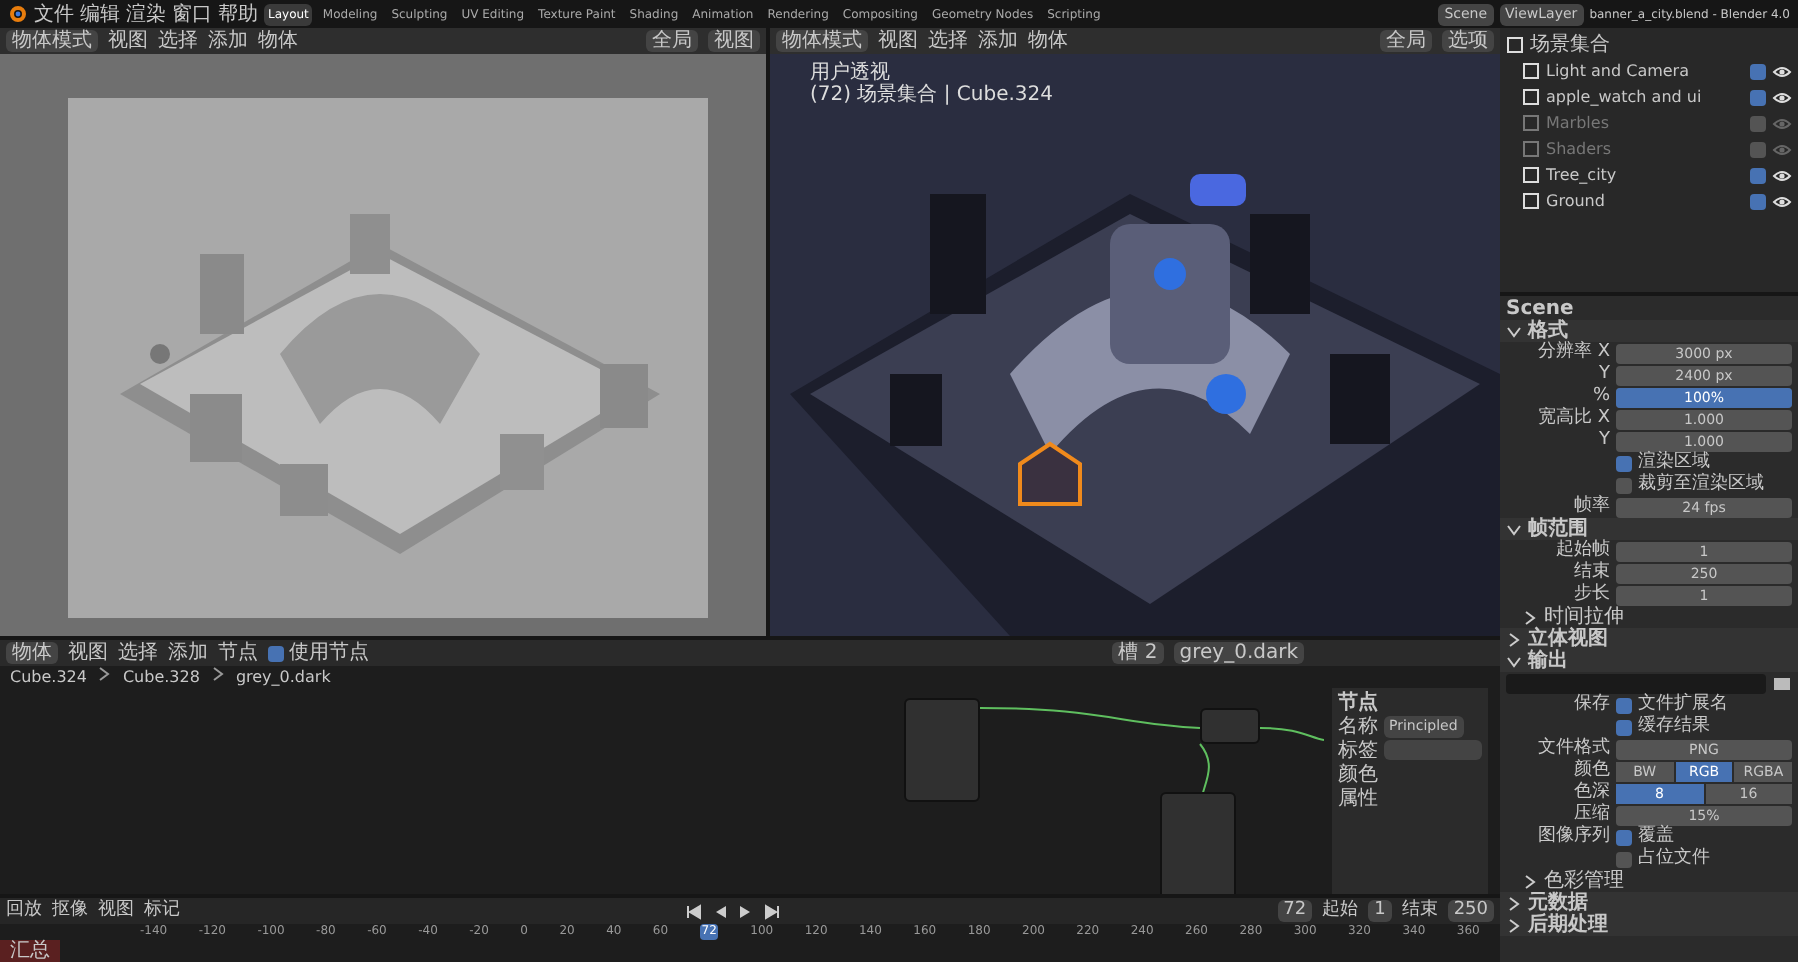 The width and height of the screenshot is (1798, 962). Describe the element at coordinates (162, 911) in the screenshot. I see `header-menu: 标记` at that location.